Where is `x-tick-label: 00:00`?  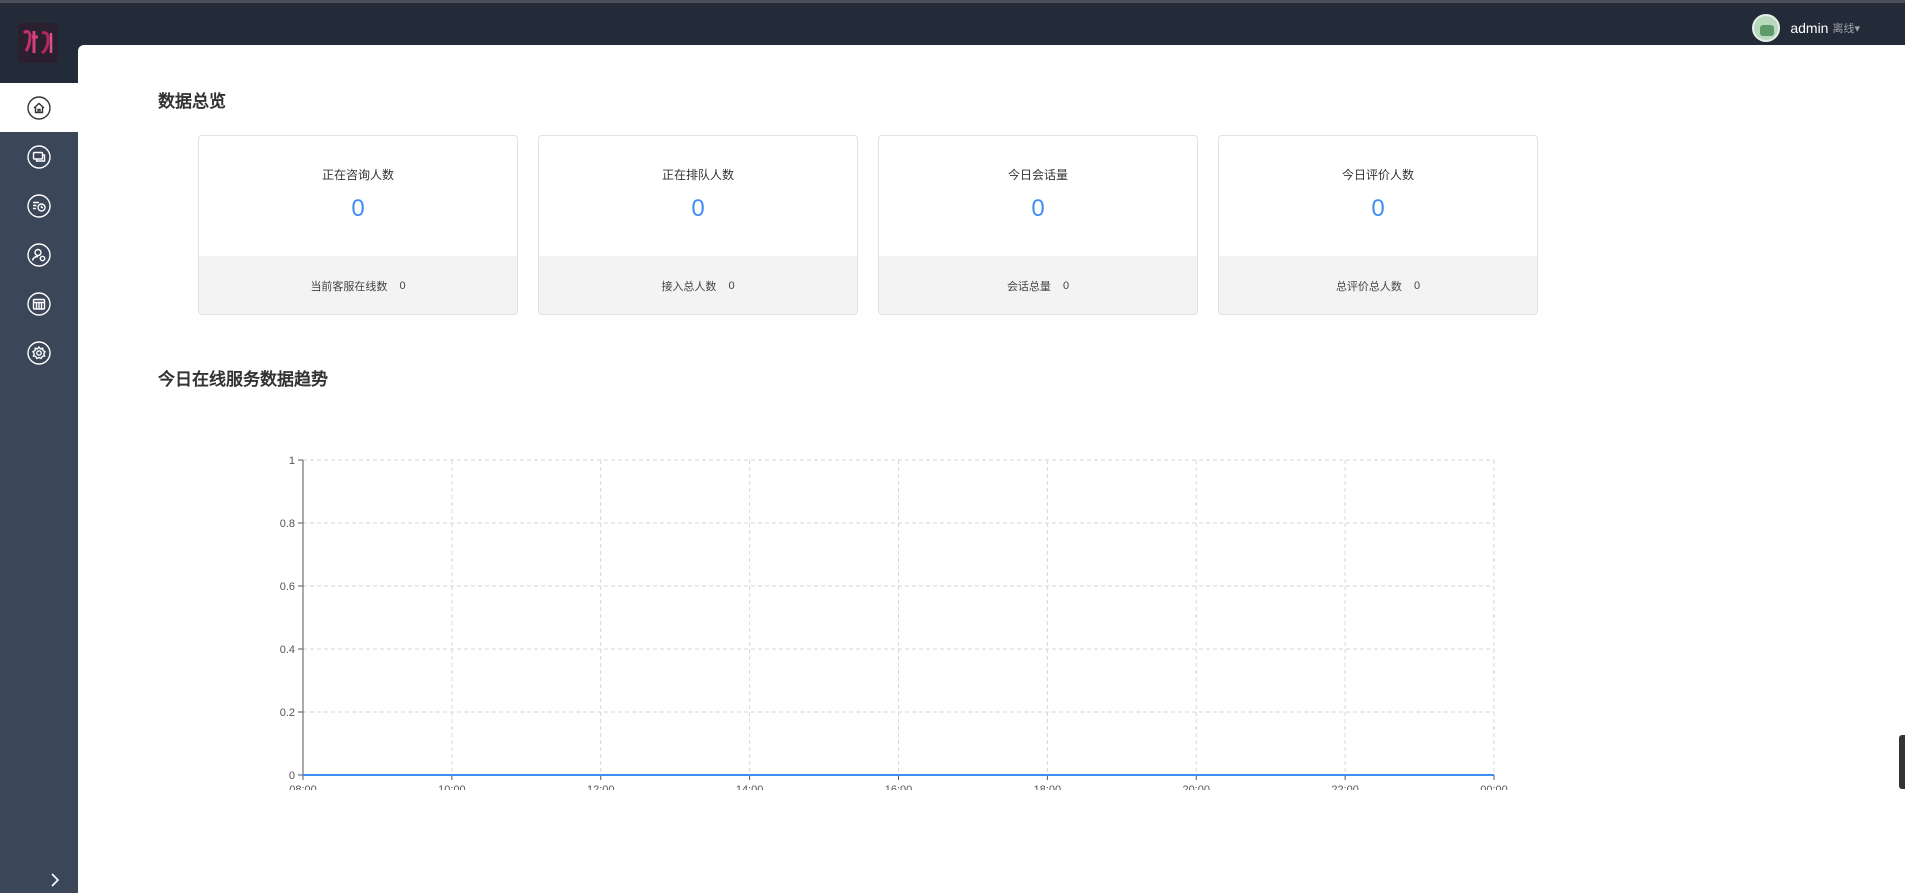
x-tick-label: 00:00 is located at coordinates (1494, 787).